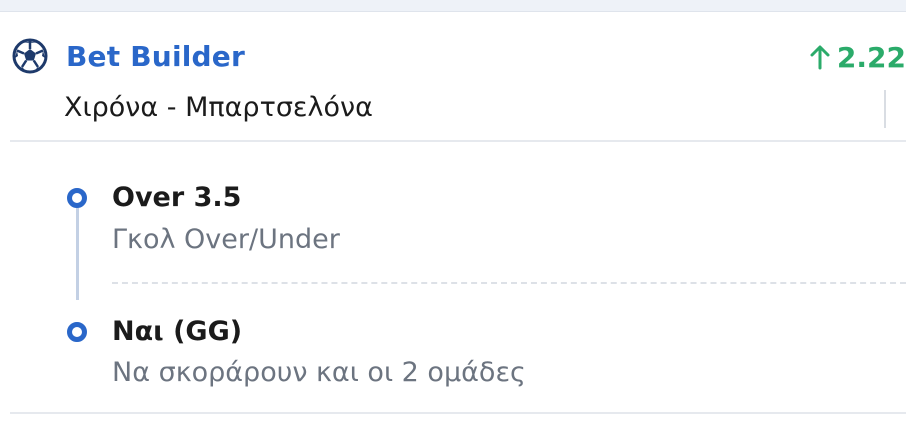 The height and width of the screenshot is (440, 906). I want to click on vertical-divider, so click(885, 109).